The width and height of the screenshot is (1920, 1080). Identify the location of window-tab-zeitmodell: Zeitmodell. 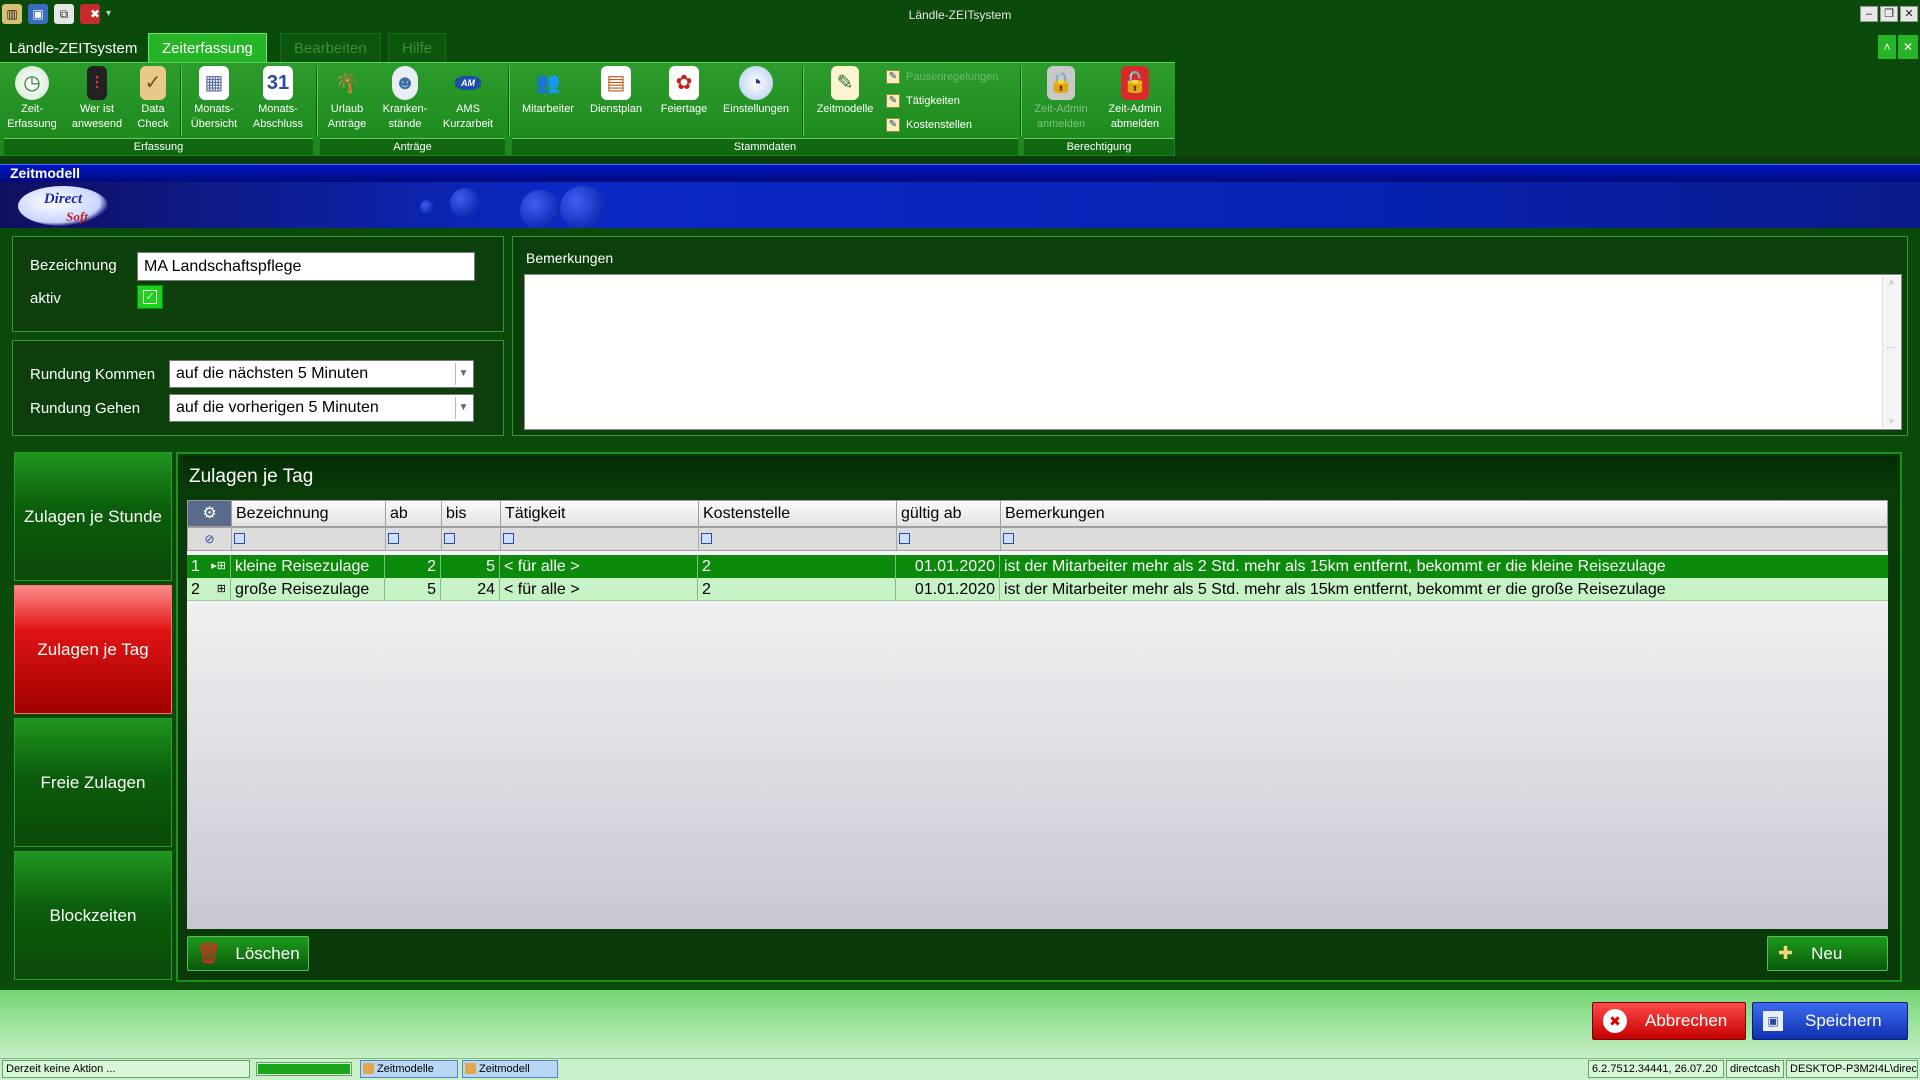
(510, 1069).